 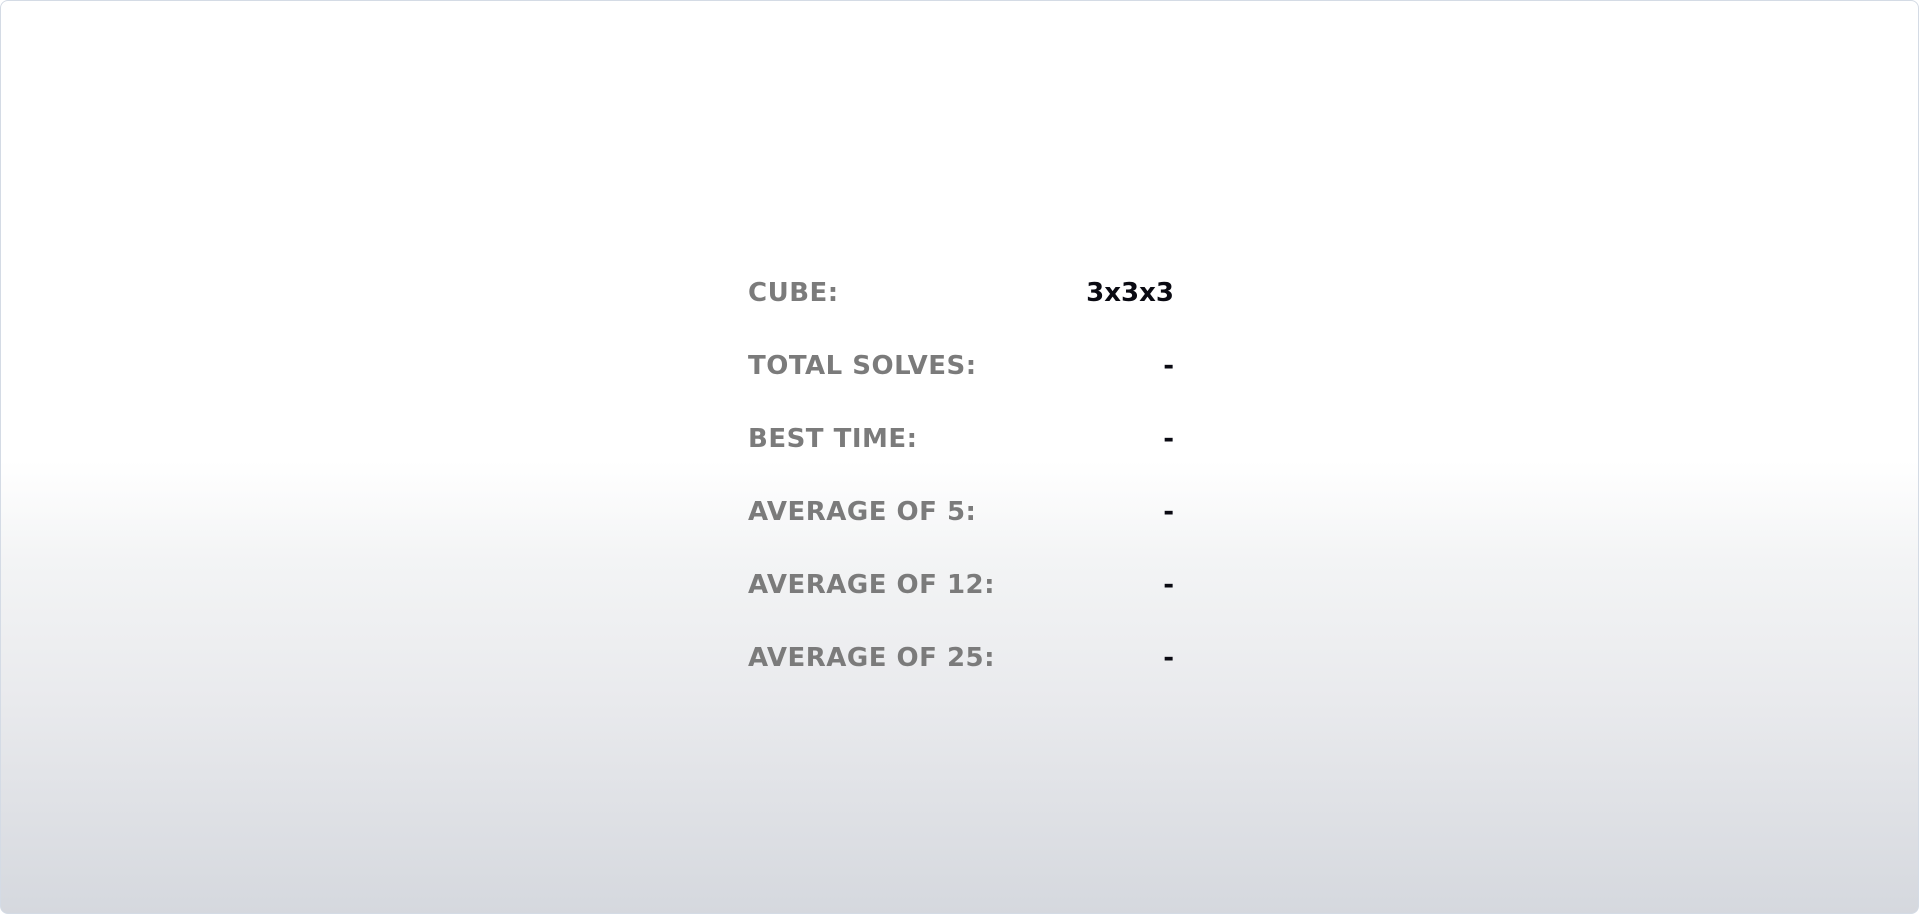 I want to click on best-time-value: -, so click(x=1168, y=438).